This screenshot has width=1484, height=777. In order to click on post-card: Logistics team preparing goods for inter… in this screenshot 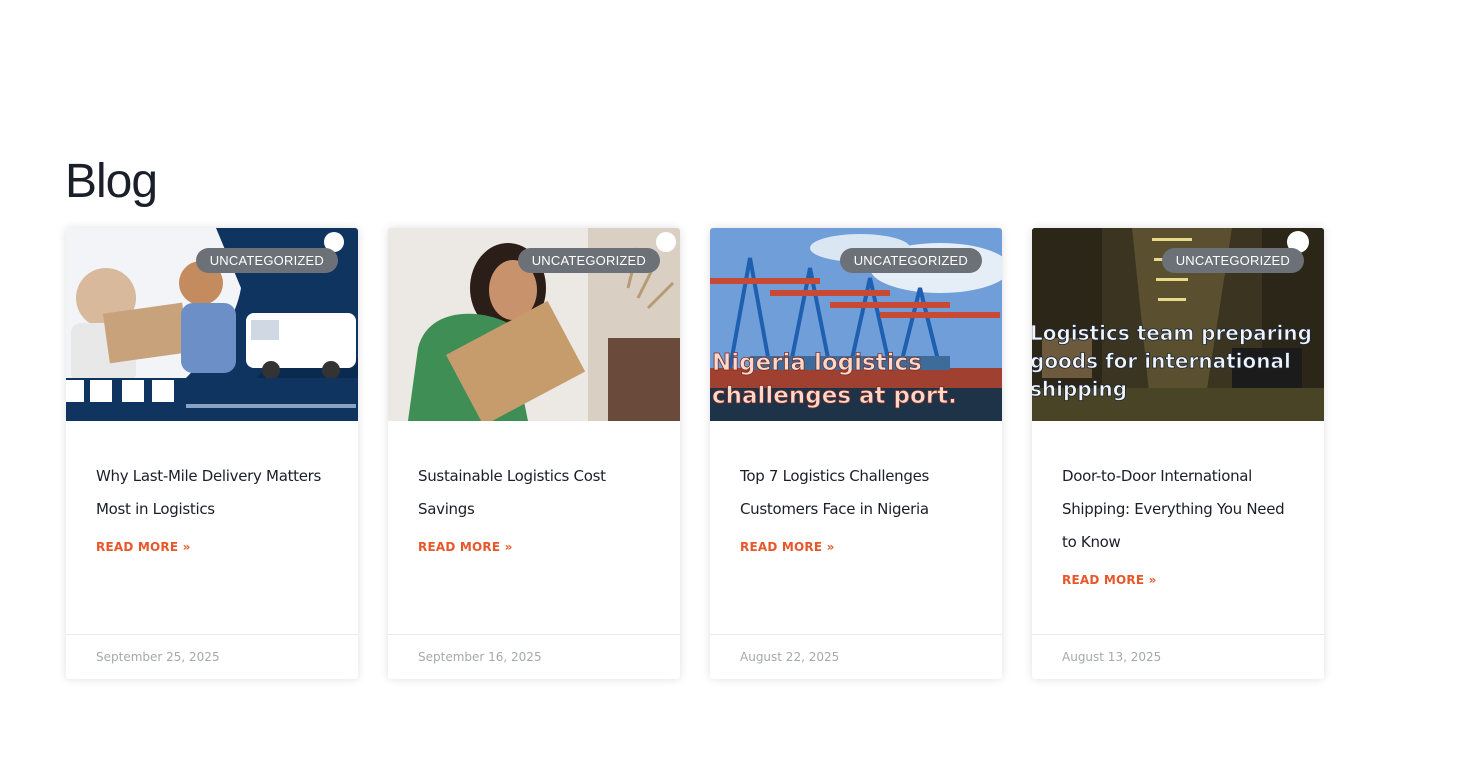, I will do `click(1178, 453)`.